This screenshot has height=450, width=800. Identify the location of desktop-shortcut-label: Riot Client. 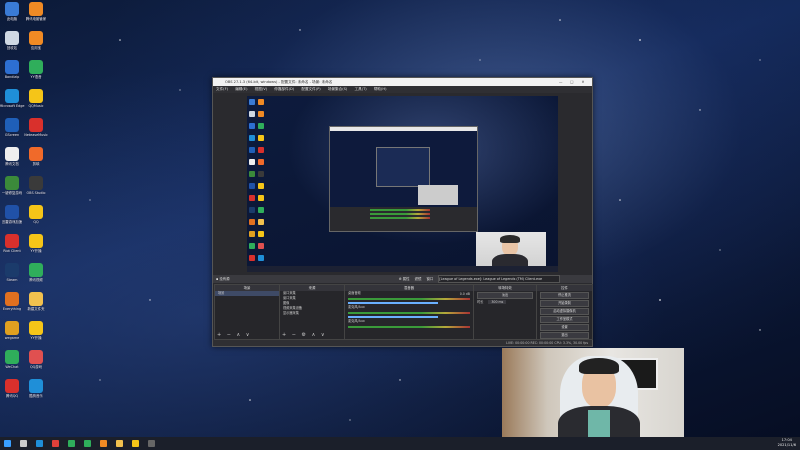
(12, 251).